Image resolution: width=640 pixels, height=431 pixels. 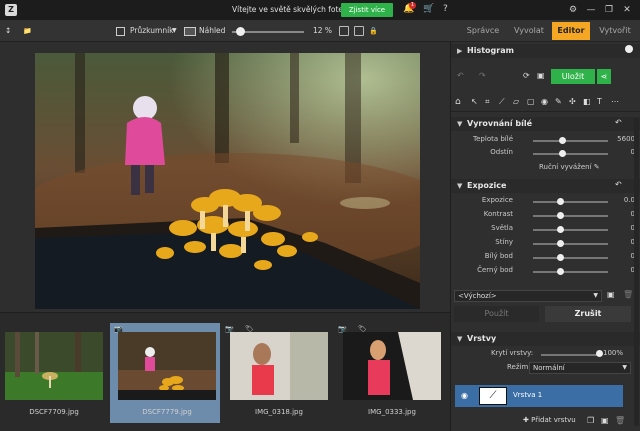 I want to click on fit-icon, so click(x=344, y=31).